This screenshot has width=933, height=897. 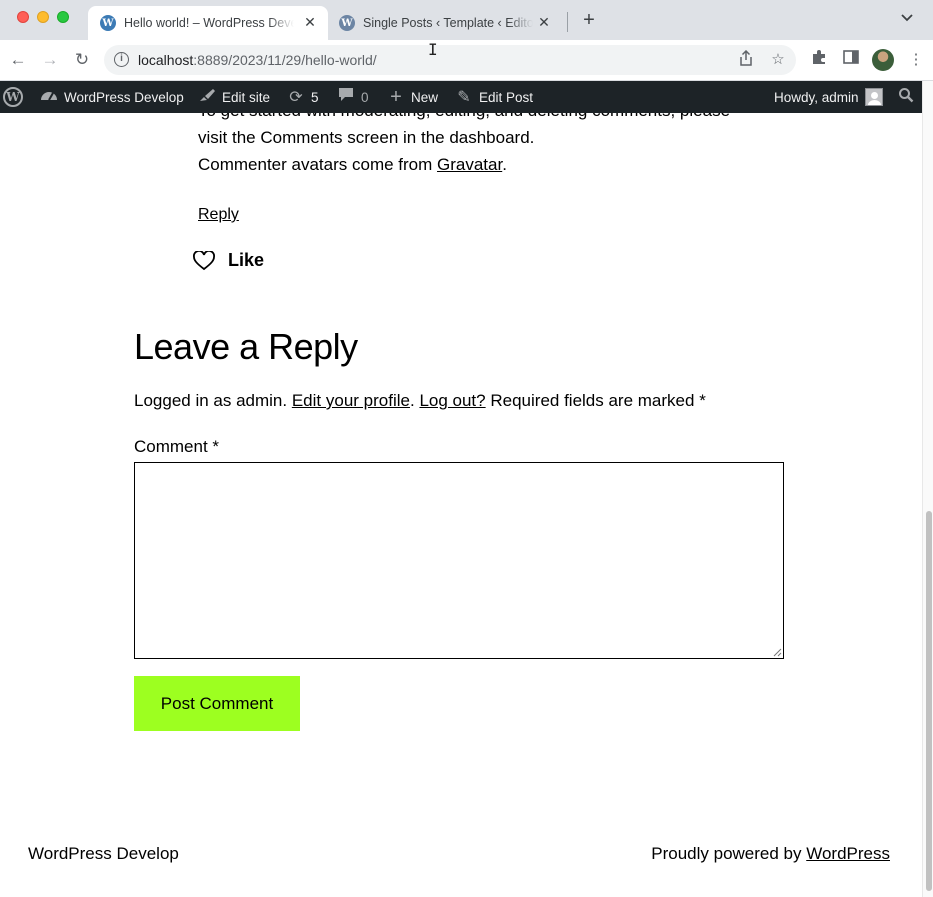 I want to click on browser-tab-single-posts: W Single Posts ‹ Template ‹ Editor ✕, so click(x=446, y=23).